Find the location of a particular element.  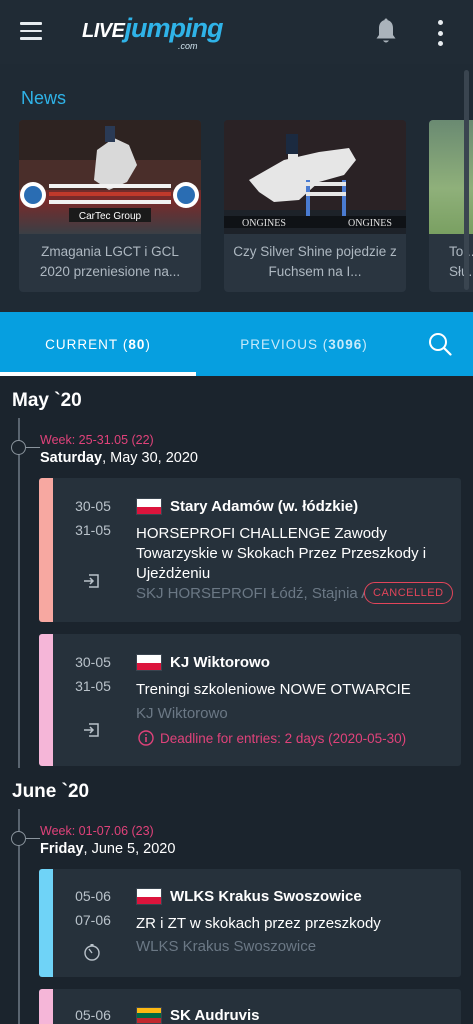

day-name: Friday is located at coordinates (62, 849).